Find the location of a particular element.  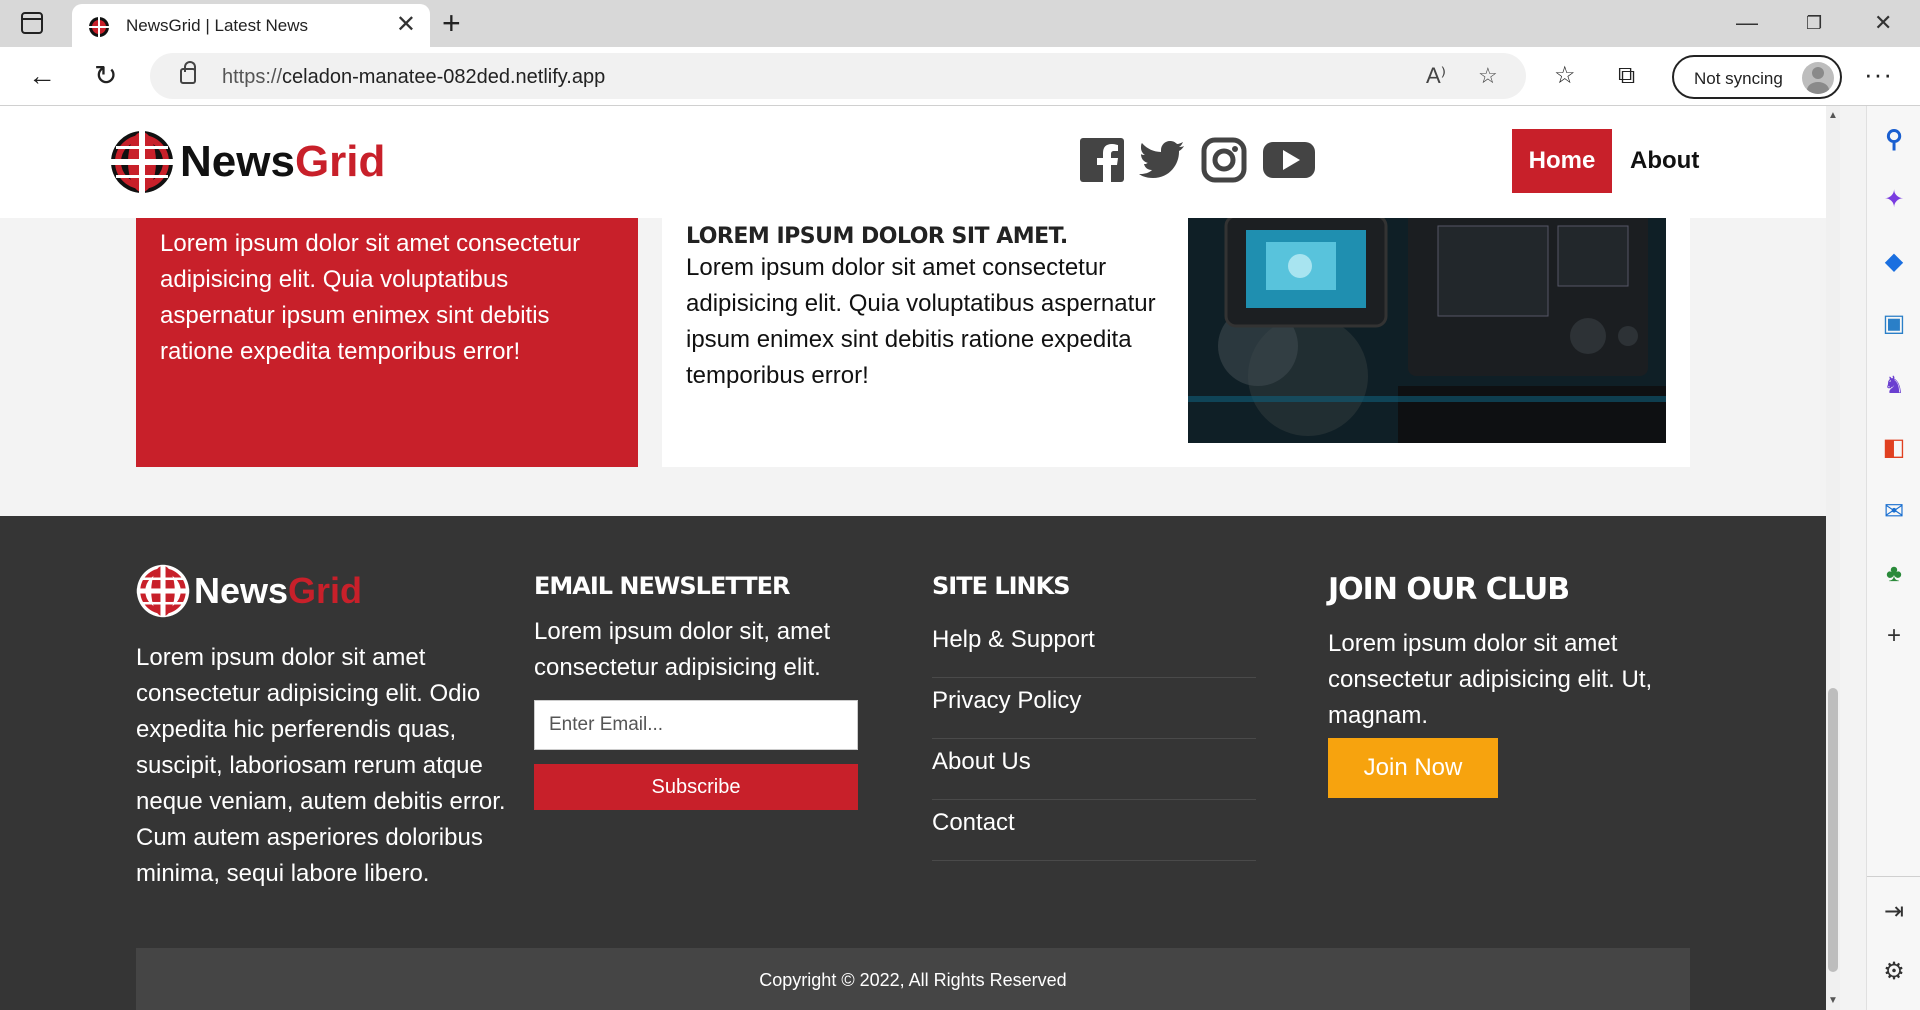

more-options-icon: ··· is located at coordinates (1878, 74).